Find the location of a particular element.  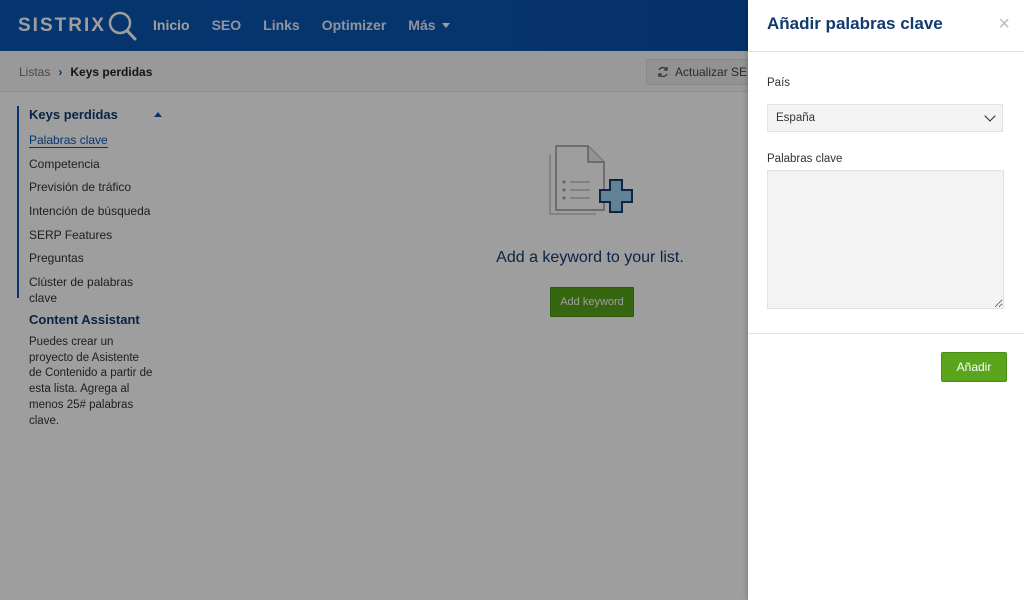

country-label: País is located at coordinates (779, 83).